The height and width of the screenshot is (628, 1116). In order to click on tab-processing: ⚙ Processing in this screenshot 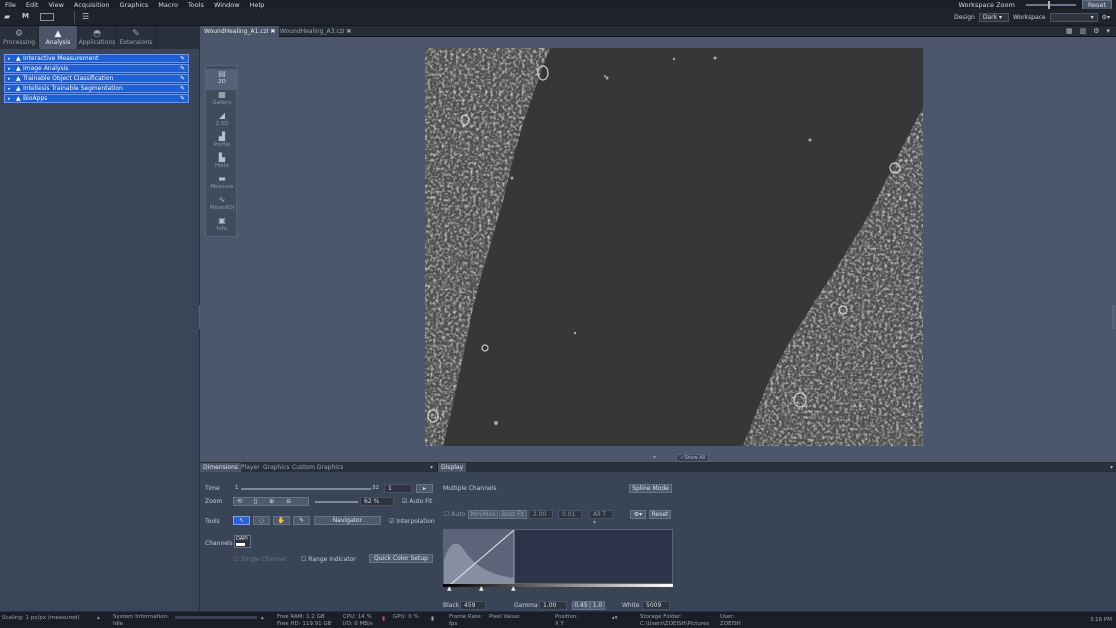, I will do `click(19, 37)`.